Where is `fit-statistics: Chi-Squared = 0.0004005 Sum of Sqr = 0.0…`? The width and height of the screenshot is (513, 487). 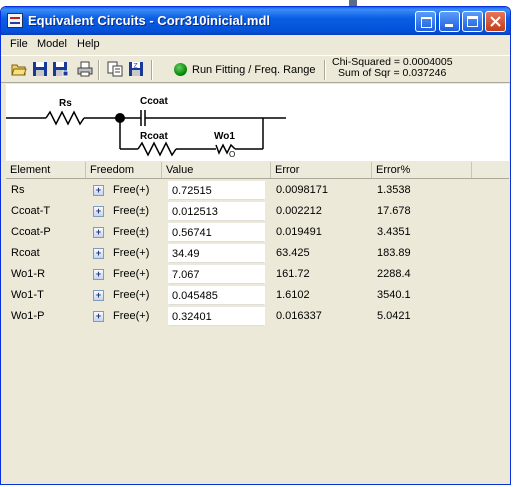 fit-statistics: Chi-Squared = 0.0004005 Sum of Sqr = 0.0… is located at coordinates (392, 68).